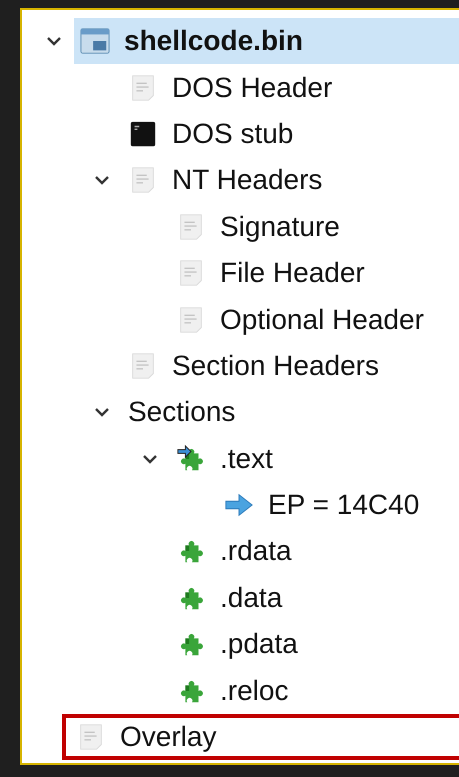  Describe the element at coordinates (314, 690) in the screenshot. I see `tree-item: .reloc` at that location.